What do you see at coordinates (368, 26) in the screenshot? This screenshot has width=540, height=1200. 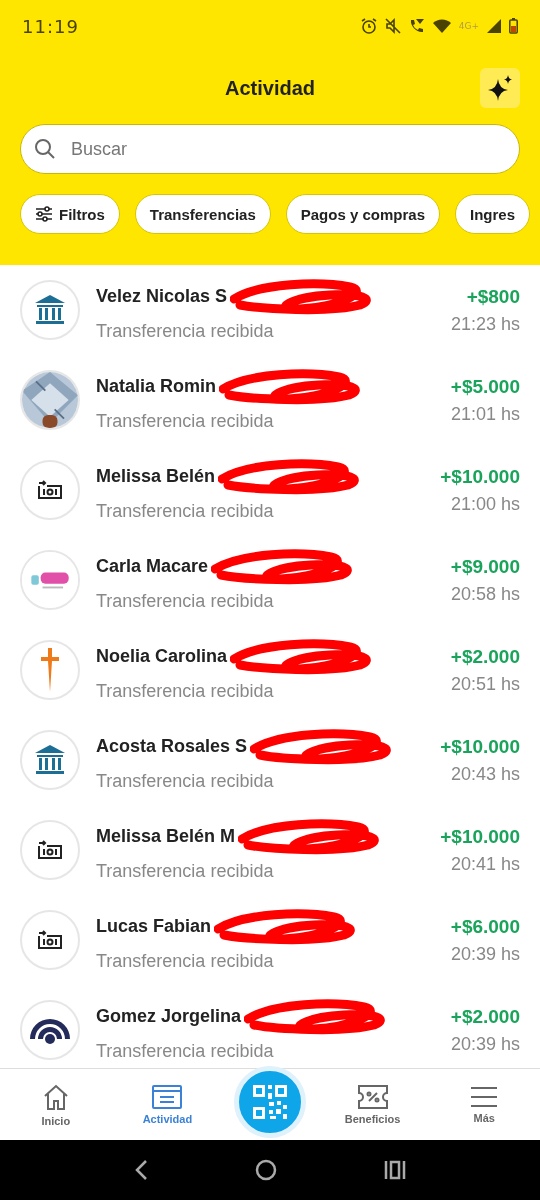 I see `alarm-icon` at bounding box center [368, 26].